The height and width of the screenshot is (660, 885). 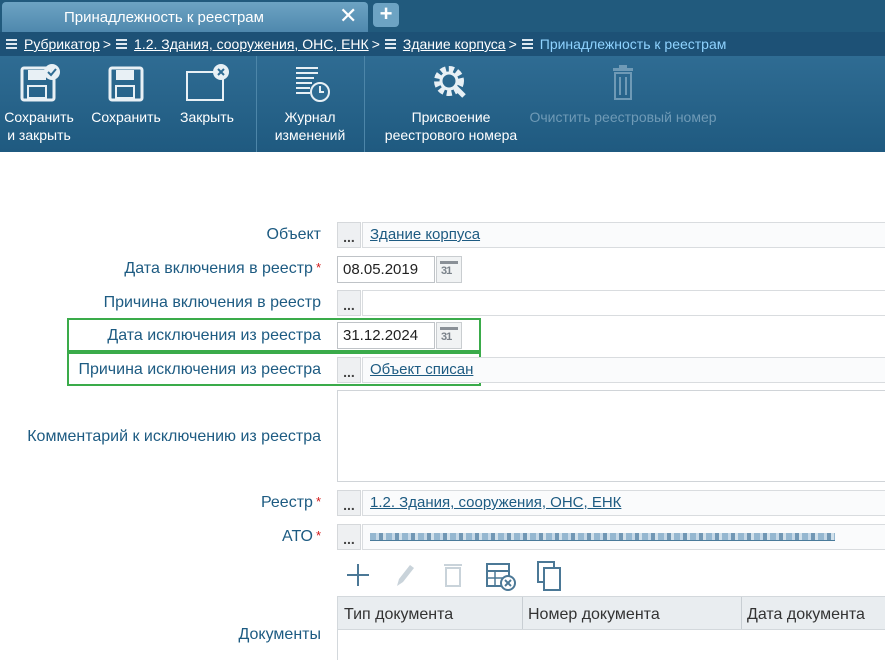 What do you see at coordinates (623, 303) in the screenshot?
I see `inclusion-reason-field` at bounding box center [623, 303].